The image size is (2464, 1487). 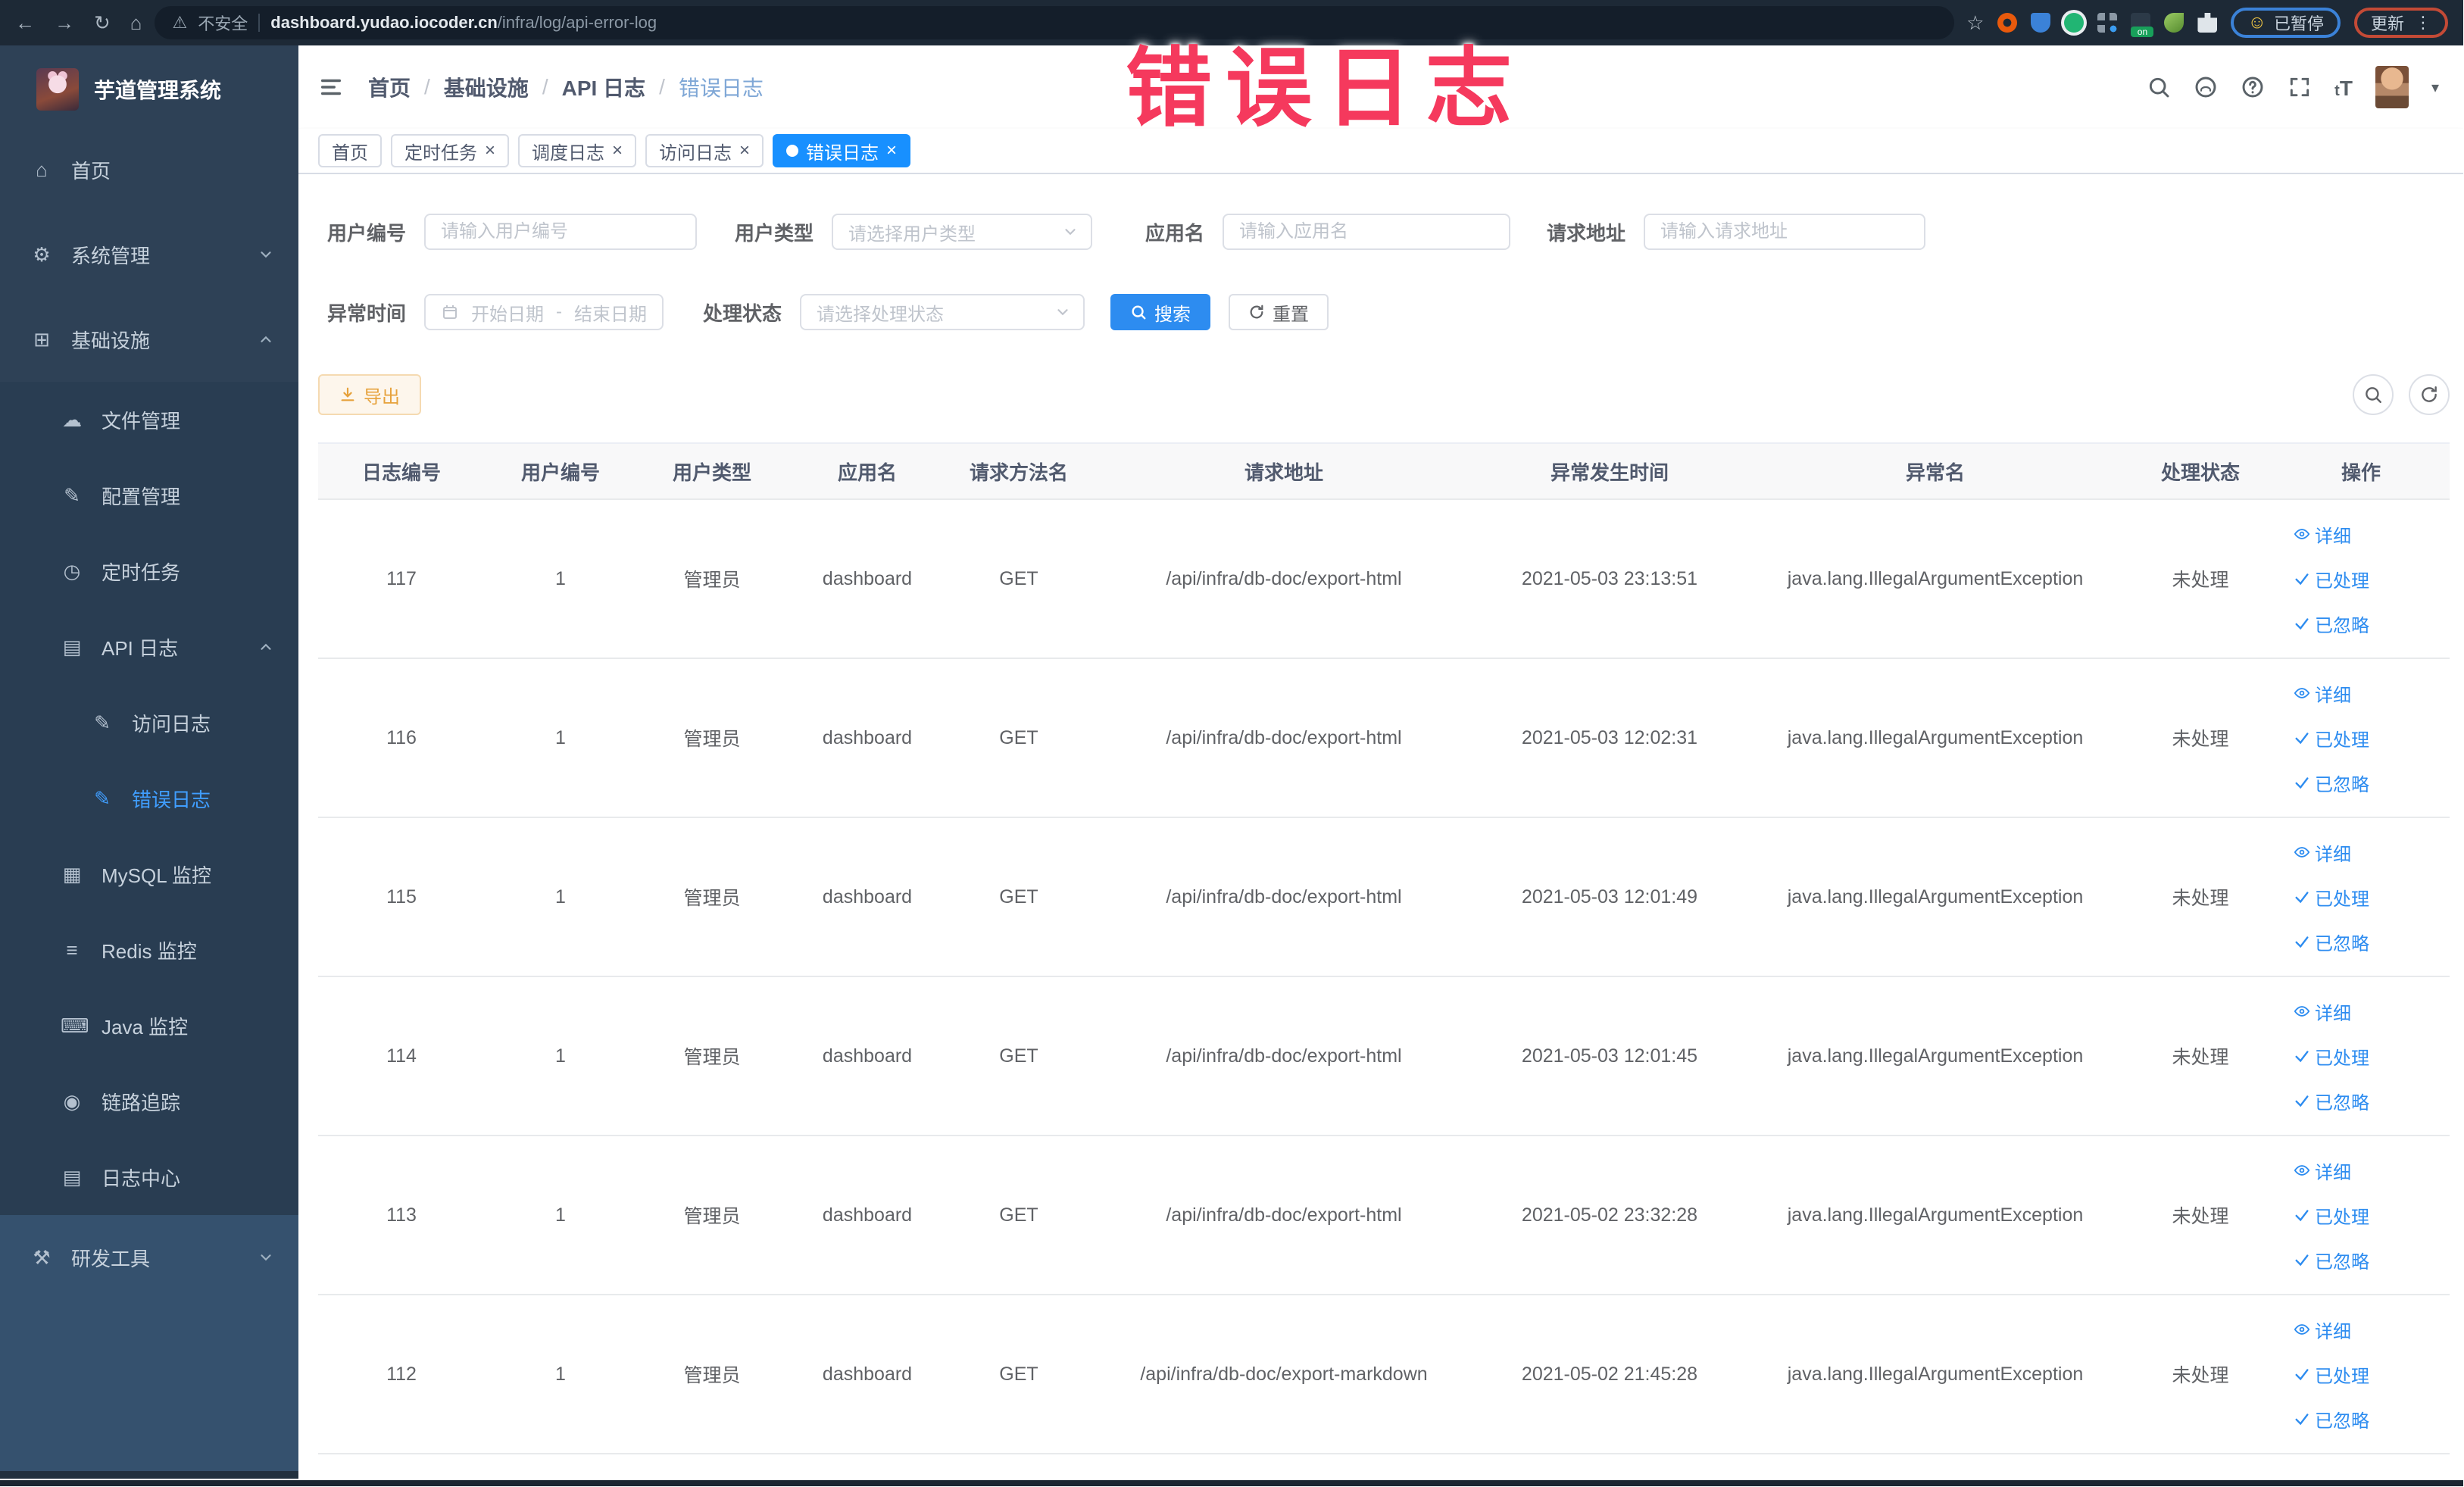 What do you see at coordinates (266, 254) in the screenshot?
I see `chevron-down-icon` at bounding box center [266, 254].